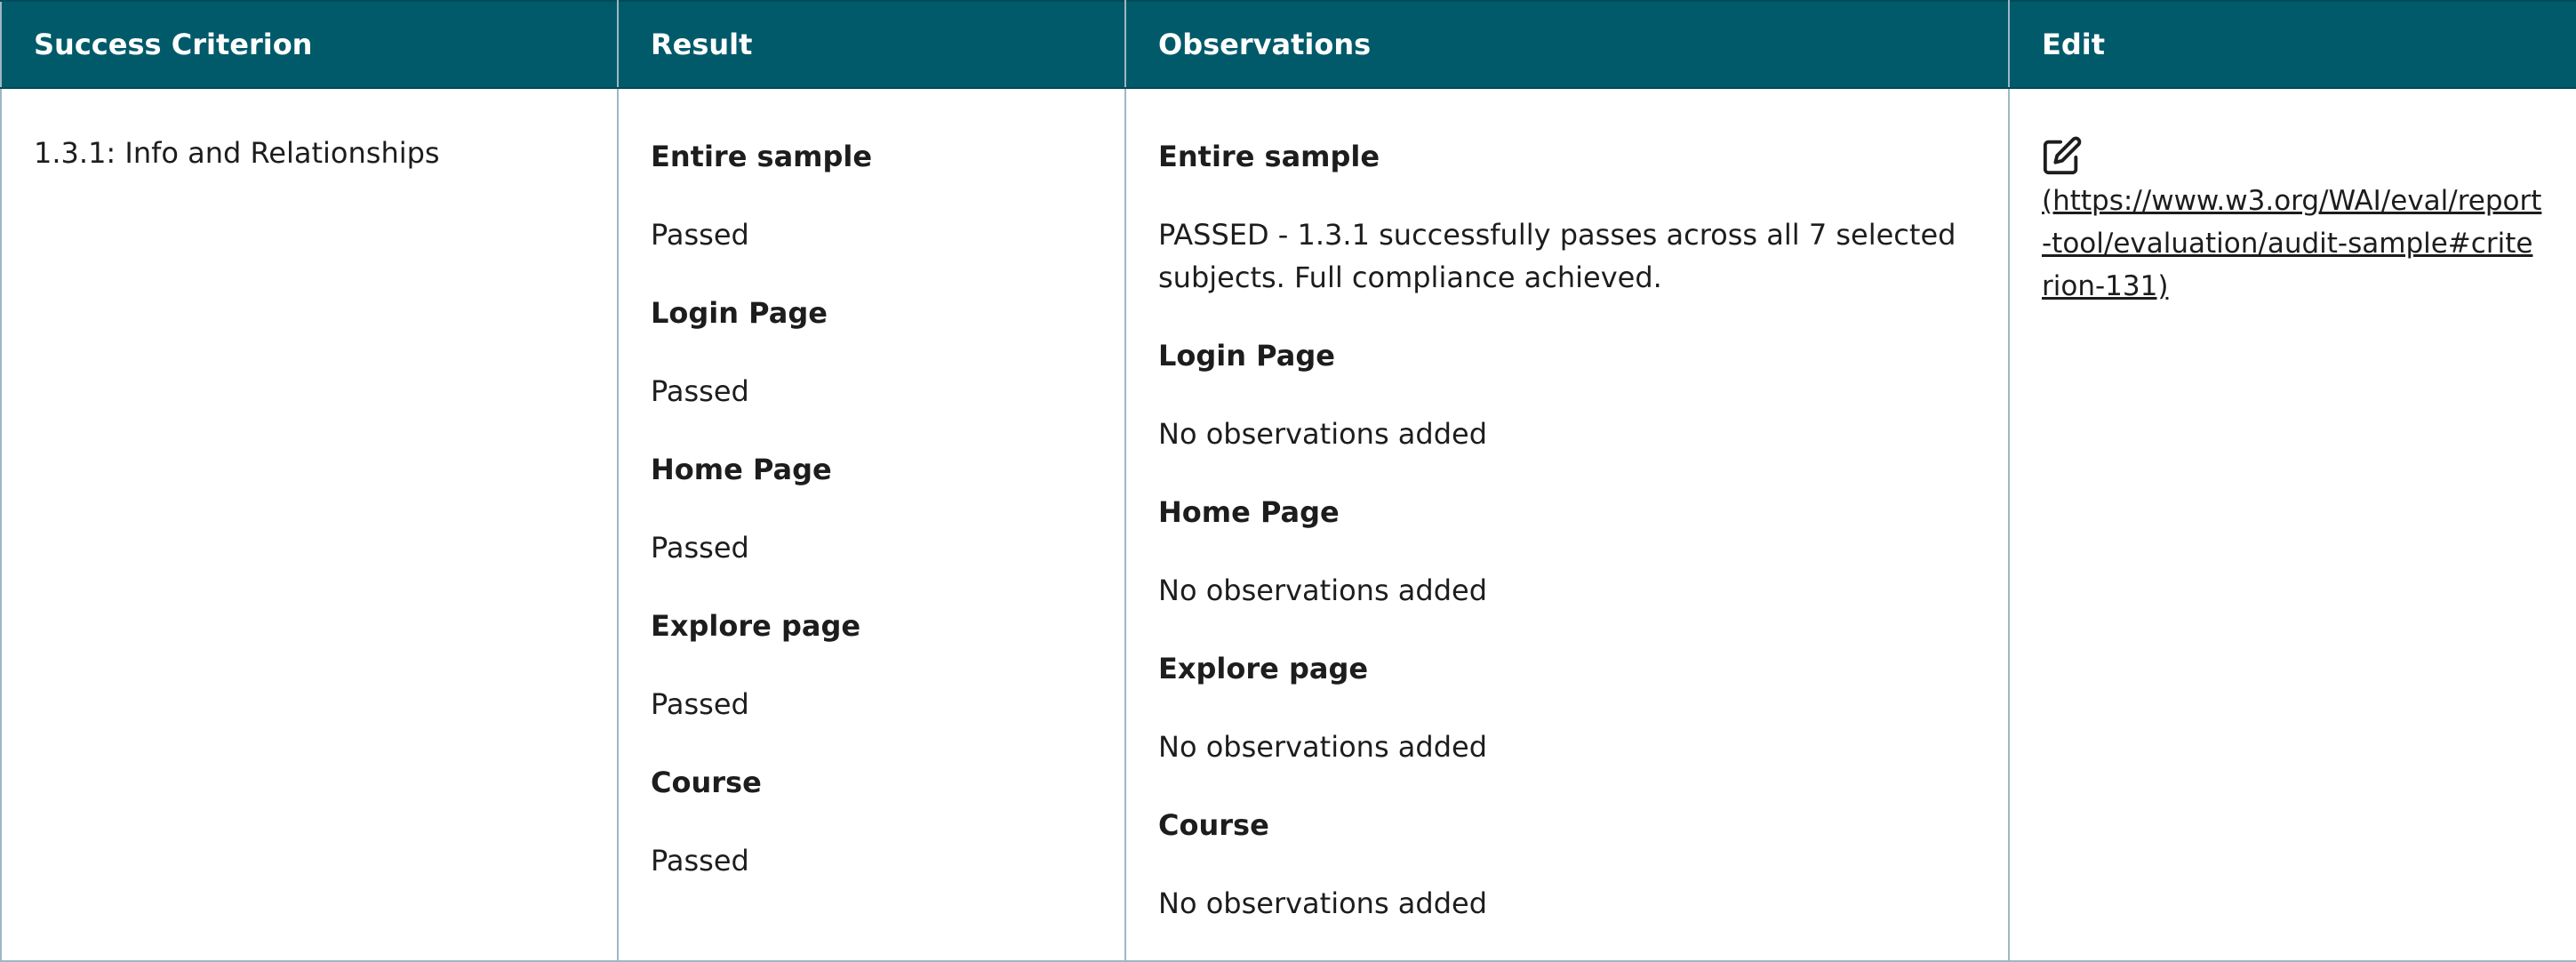 The height and width of the screenshot is (962, 2576). I want to click on result-home-page: Home Page Passed, so click(871, 508).